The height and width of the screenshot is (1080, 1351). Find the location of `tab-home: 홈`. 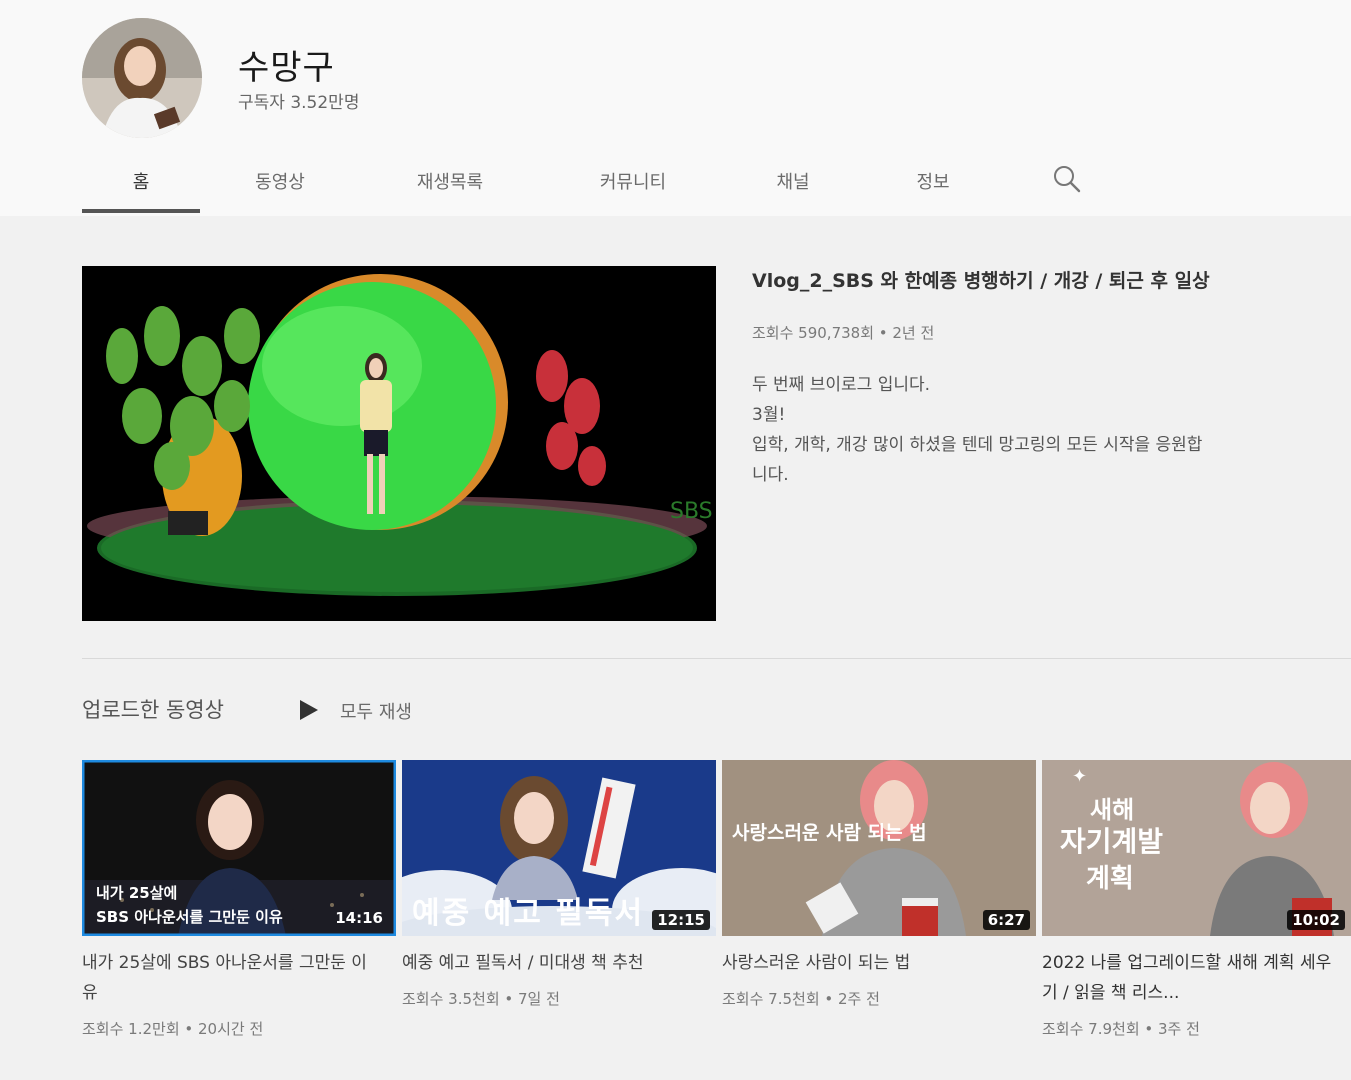

tab-home: 홈 is located at coordinates (141, 181).